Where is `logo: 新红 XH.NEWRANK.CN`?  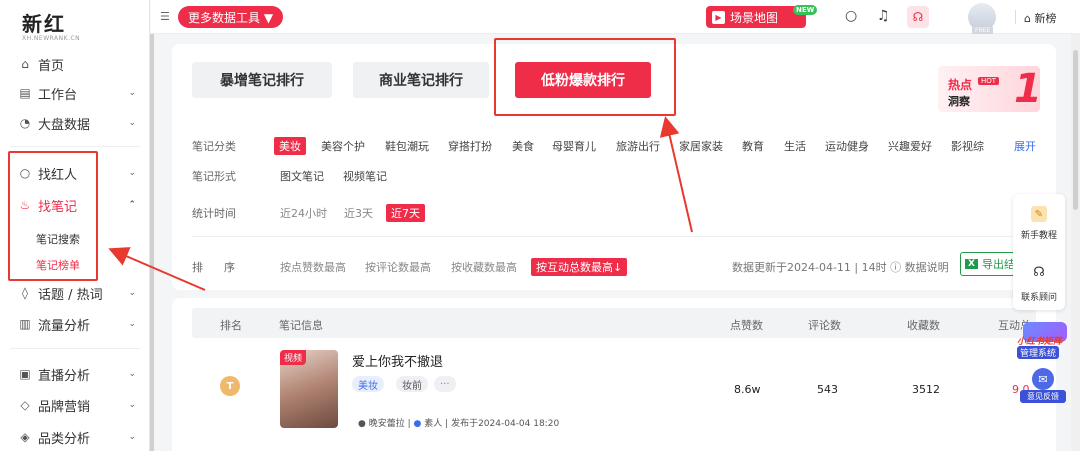
logo: 新红 XH.NEWRANK.CN is located at coordinates (51, 25).